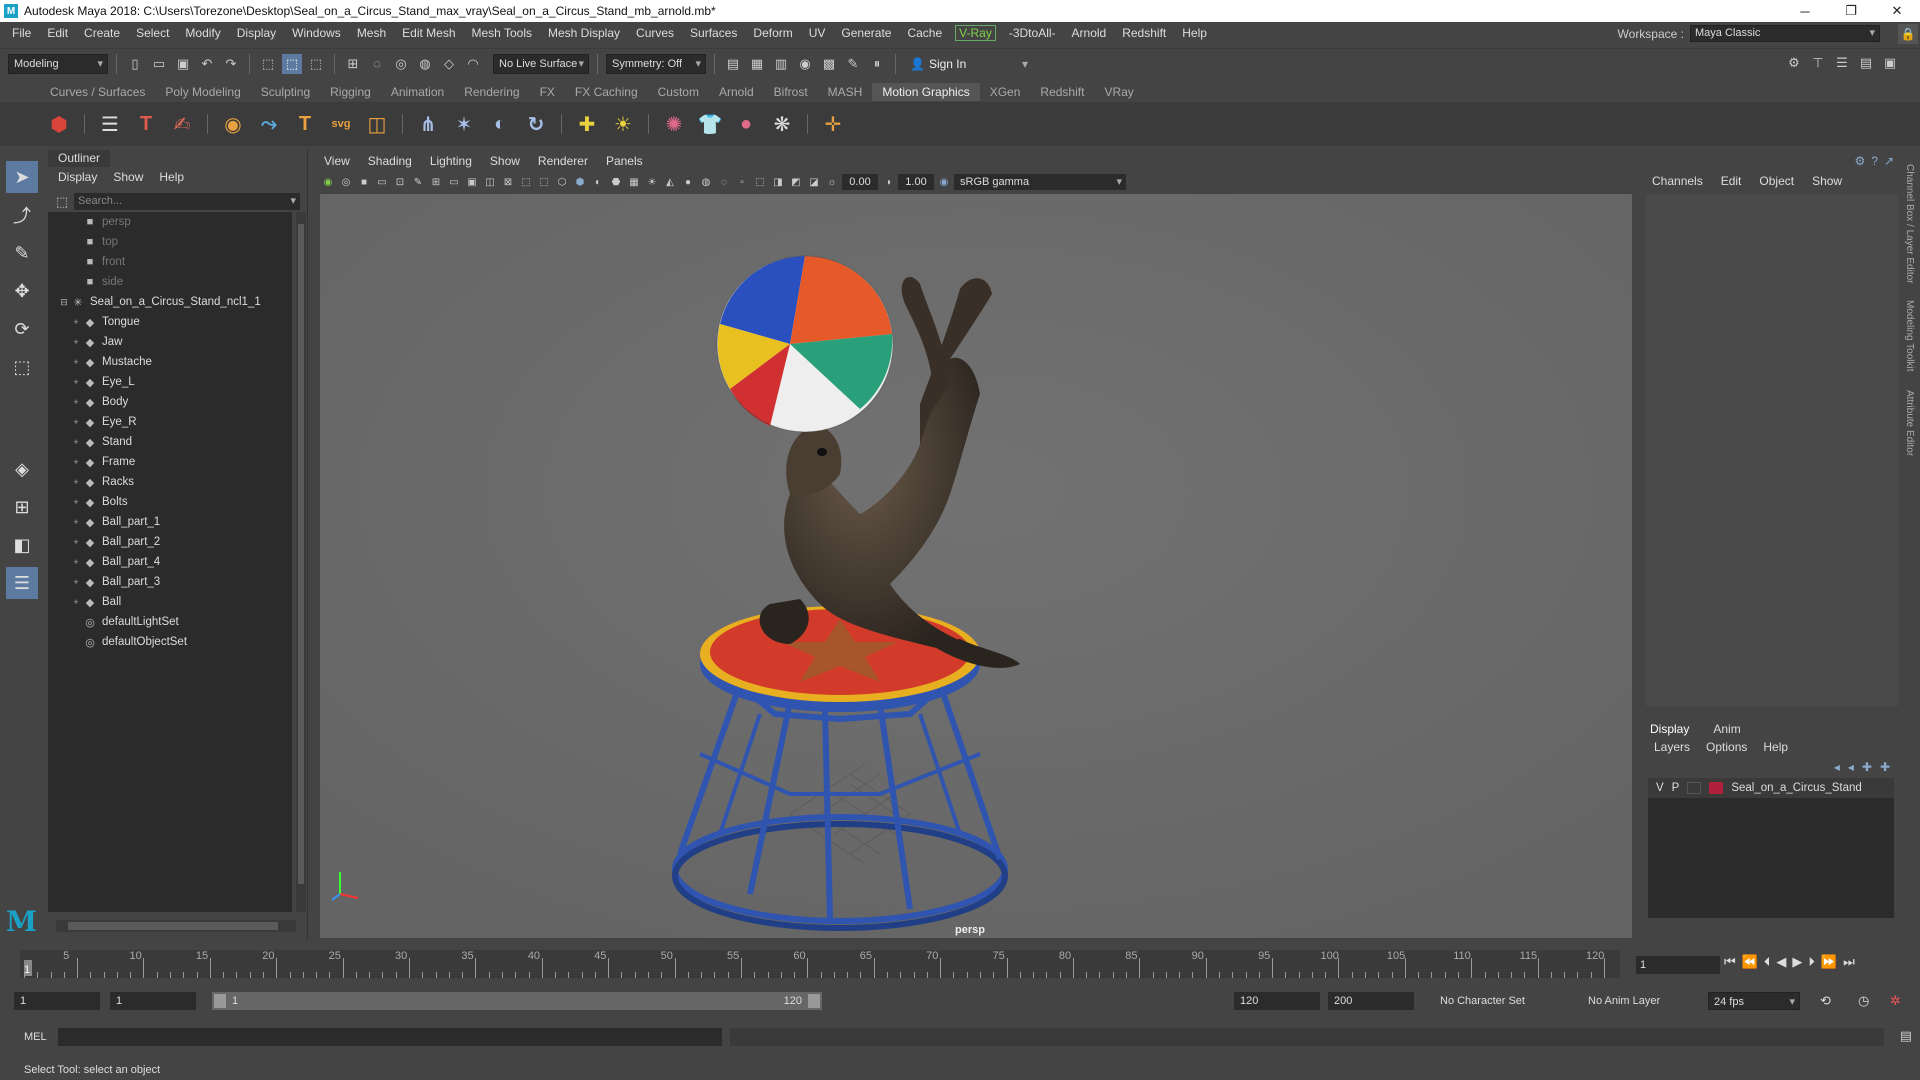  What do you see at coordinates (1005, 92) in the screenshot?
I see `shelf-tab-xgen: XGen` at bounding box center [1005, 92].